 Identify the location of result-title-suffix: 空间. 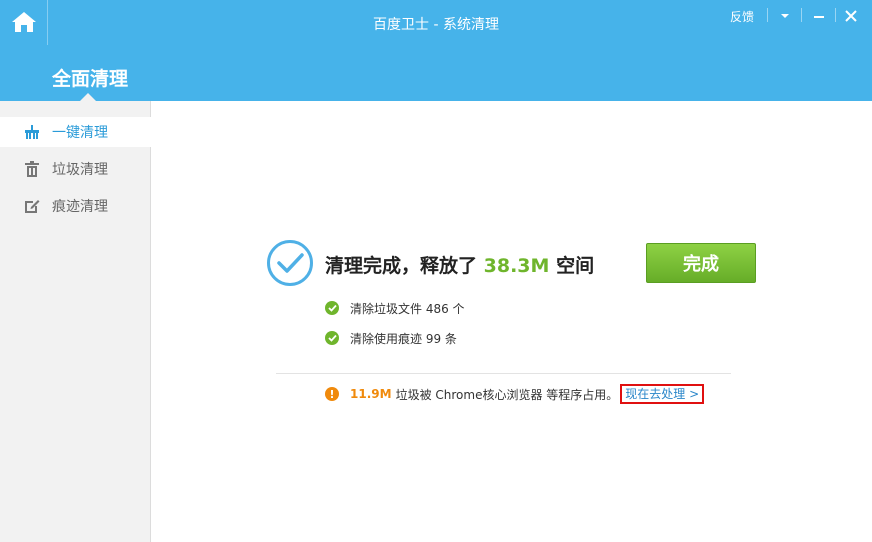
(575, 266).